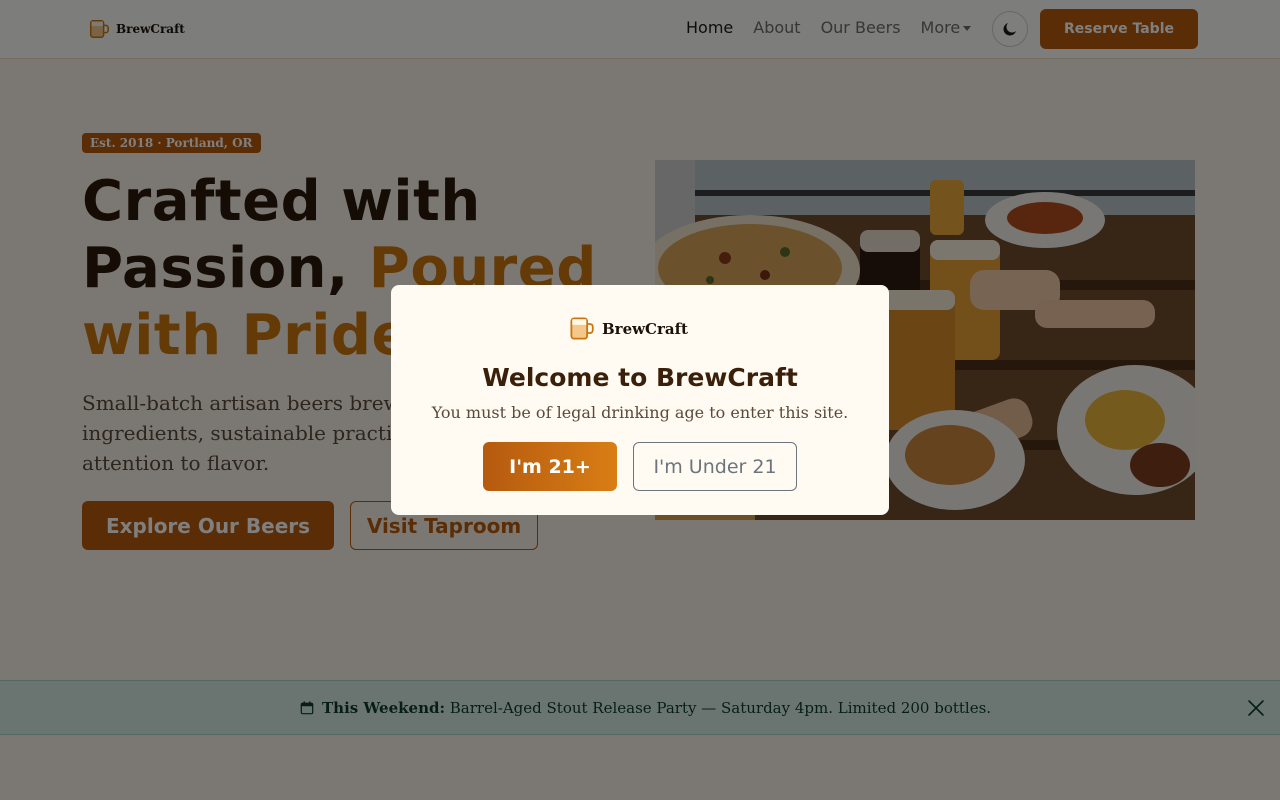  I want to click on modal-brand: BrewCraft, so click(628, 328).